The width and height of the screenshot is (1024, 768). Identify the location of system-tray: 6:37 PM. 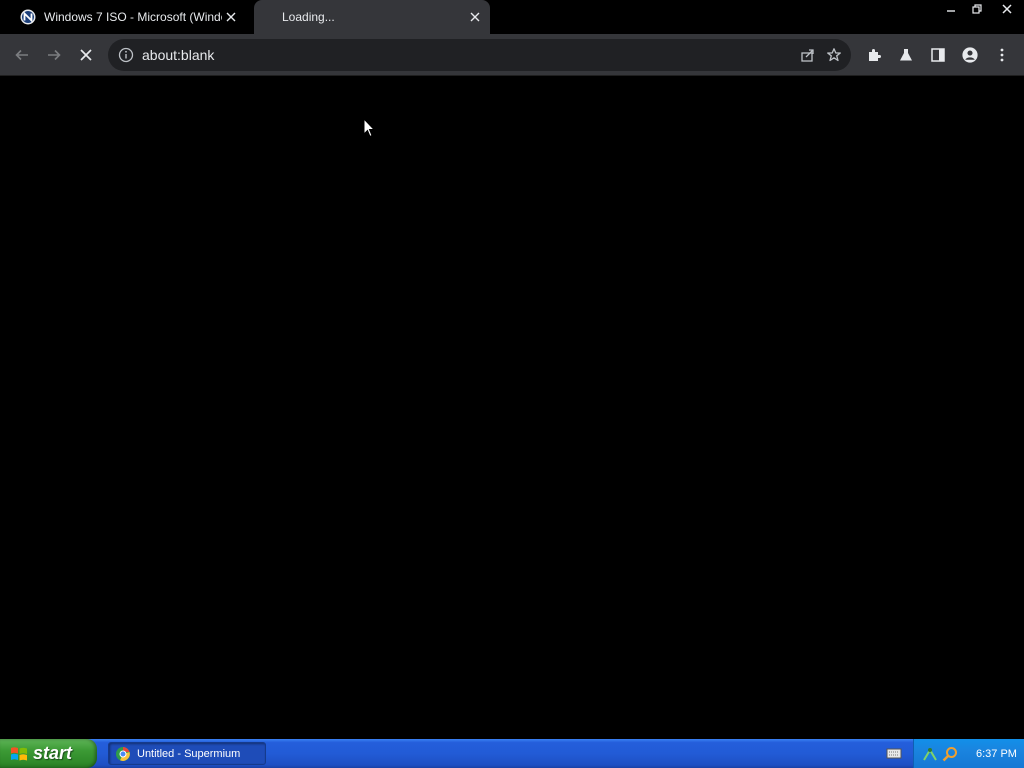
(968, 753).